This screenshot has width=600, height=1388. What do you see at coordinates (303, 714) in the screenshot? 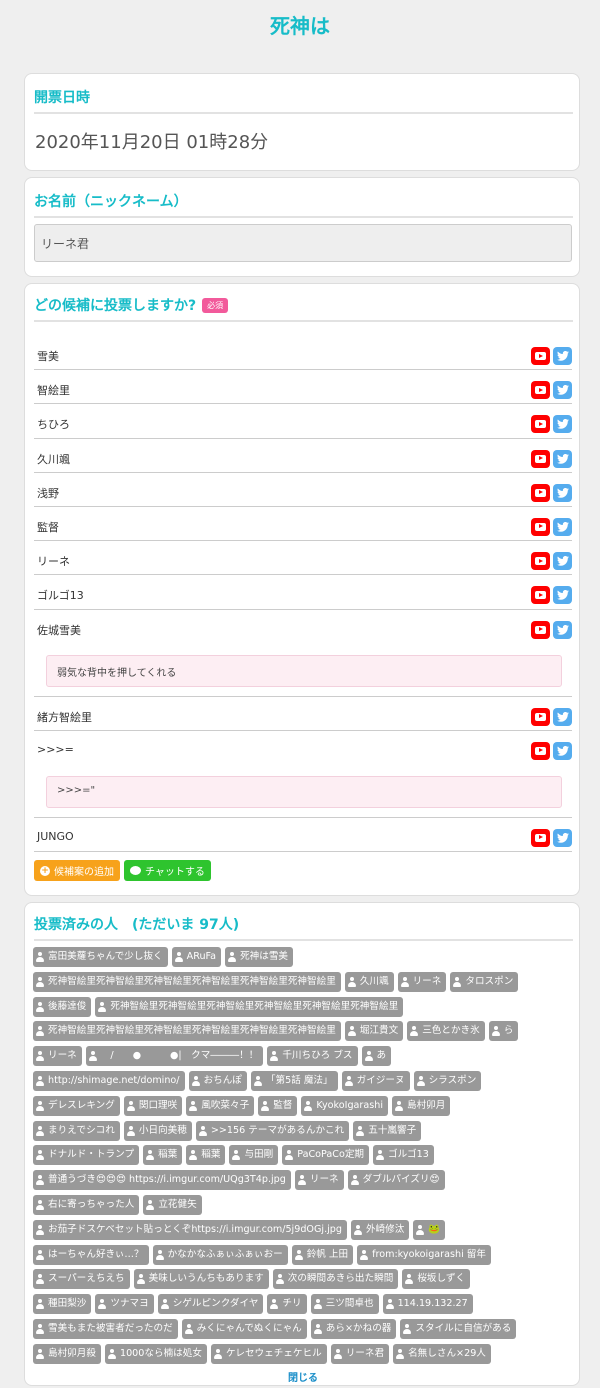
I see `candidate-row: 緒方智絵里` at bounding box center [303, 714].